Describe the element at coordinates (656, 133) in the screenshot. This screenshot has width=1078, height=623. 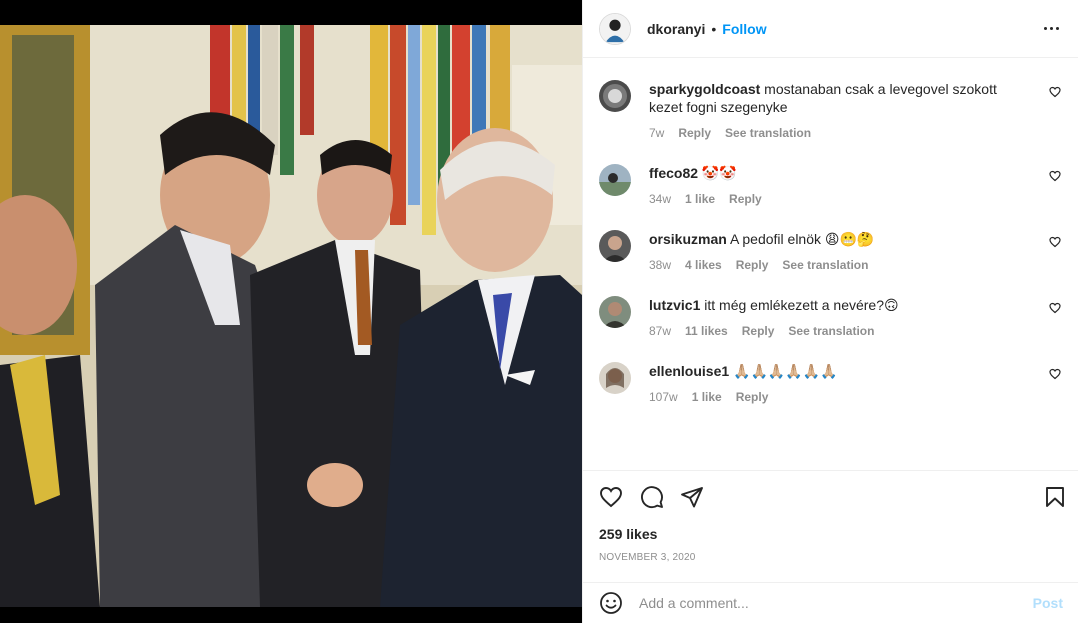
I see `comment-time: 7w` at that location.